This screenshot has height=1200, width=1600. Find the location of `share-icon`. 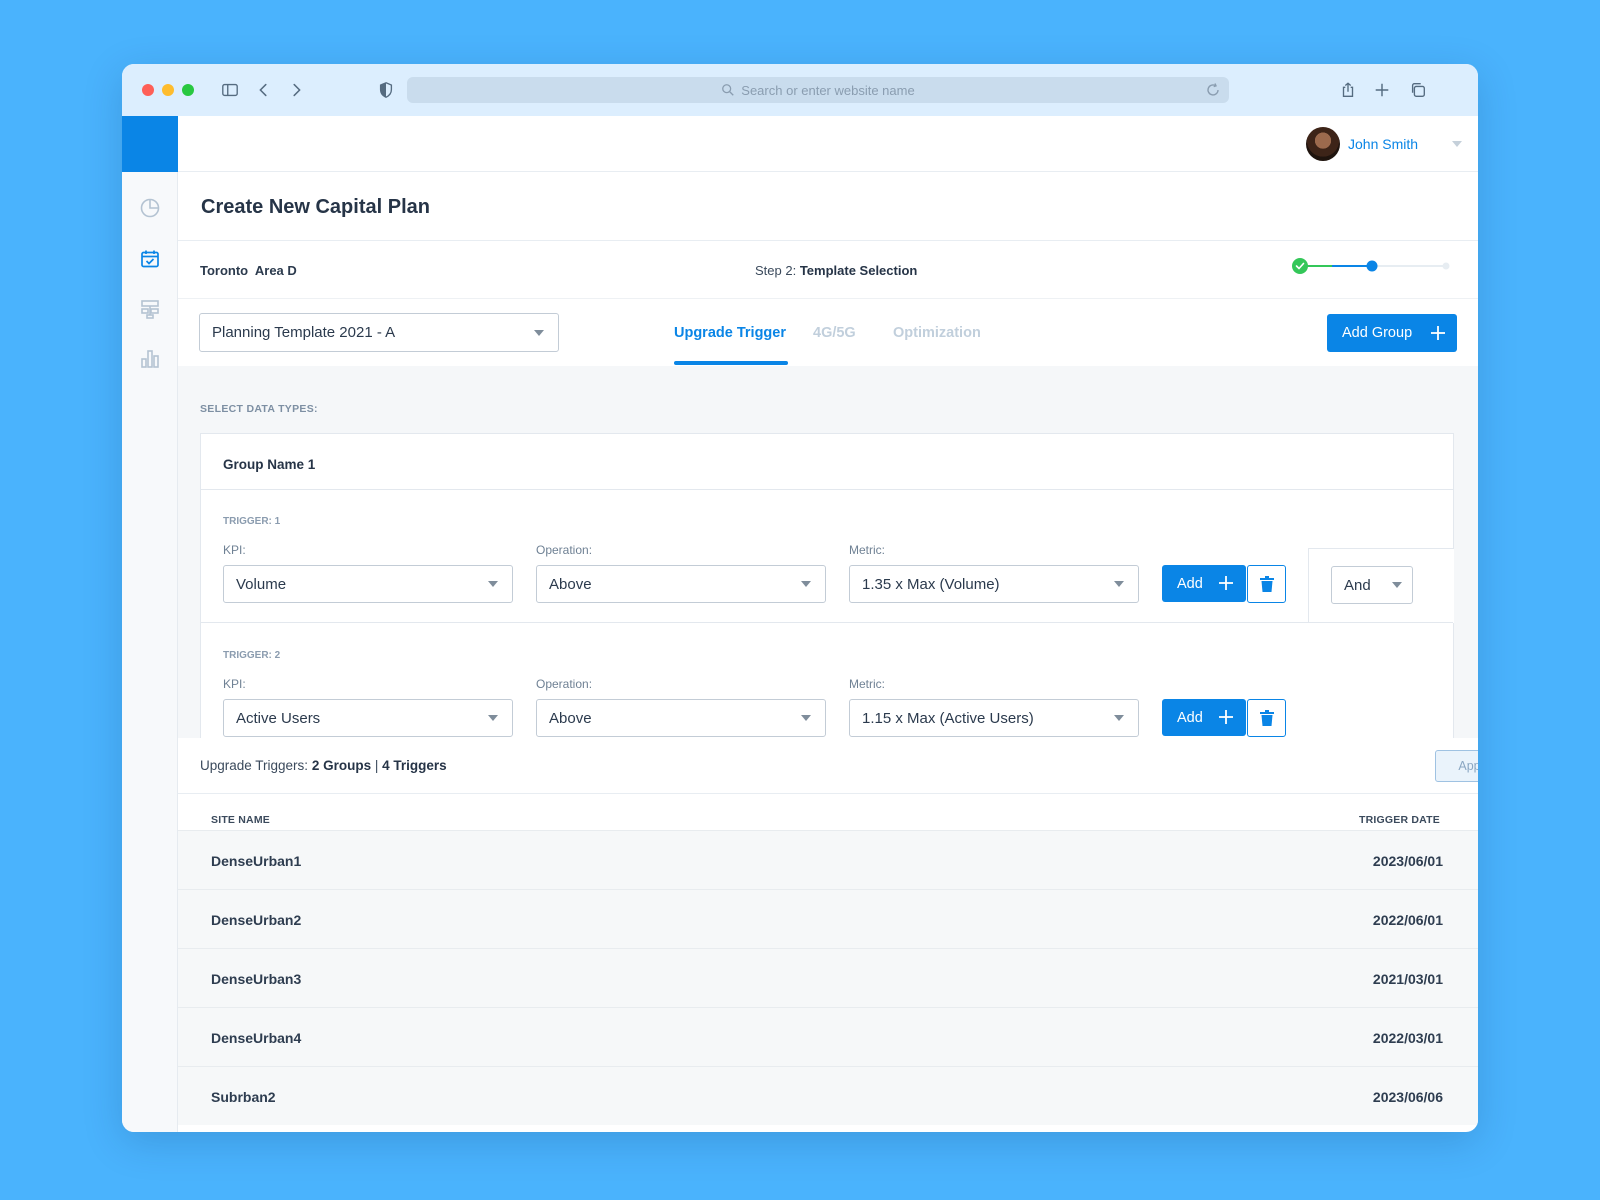

share-icon is located at coordinates (1348, 90).